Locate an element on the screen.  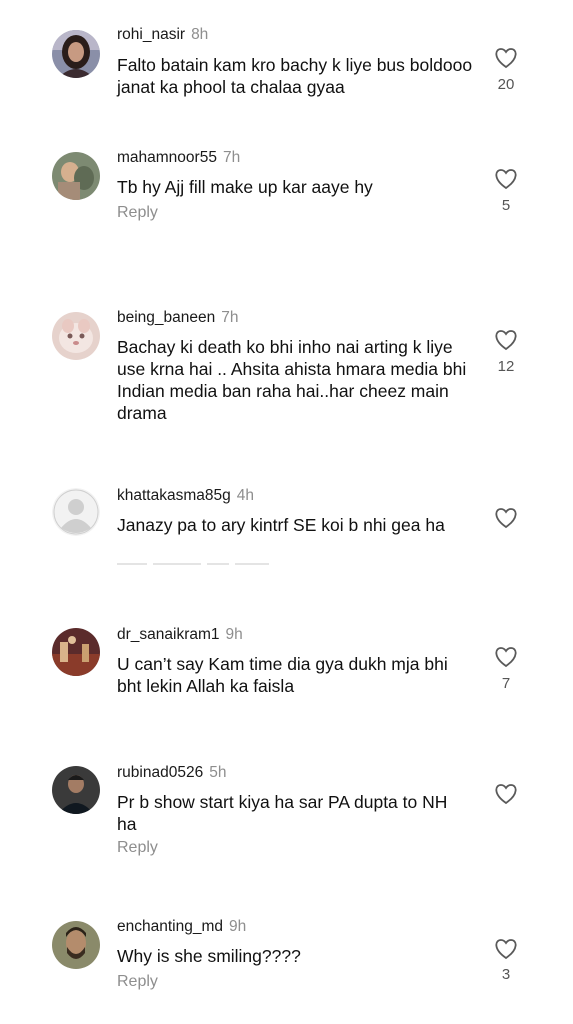
comment-header: being_baneen 7h is located at coordinates (178, 318).